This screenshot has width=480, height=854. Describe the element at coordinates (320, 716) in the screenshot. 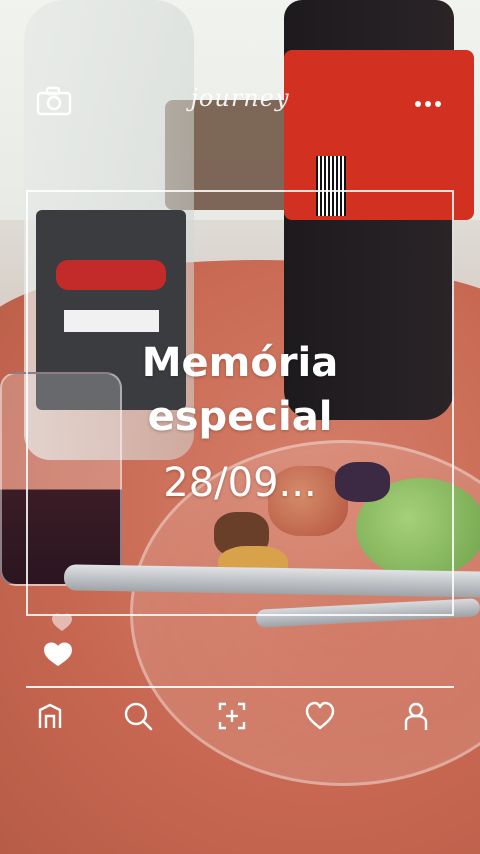

I see `heart-icon` at that location.